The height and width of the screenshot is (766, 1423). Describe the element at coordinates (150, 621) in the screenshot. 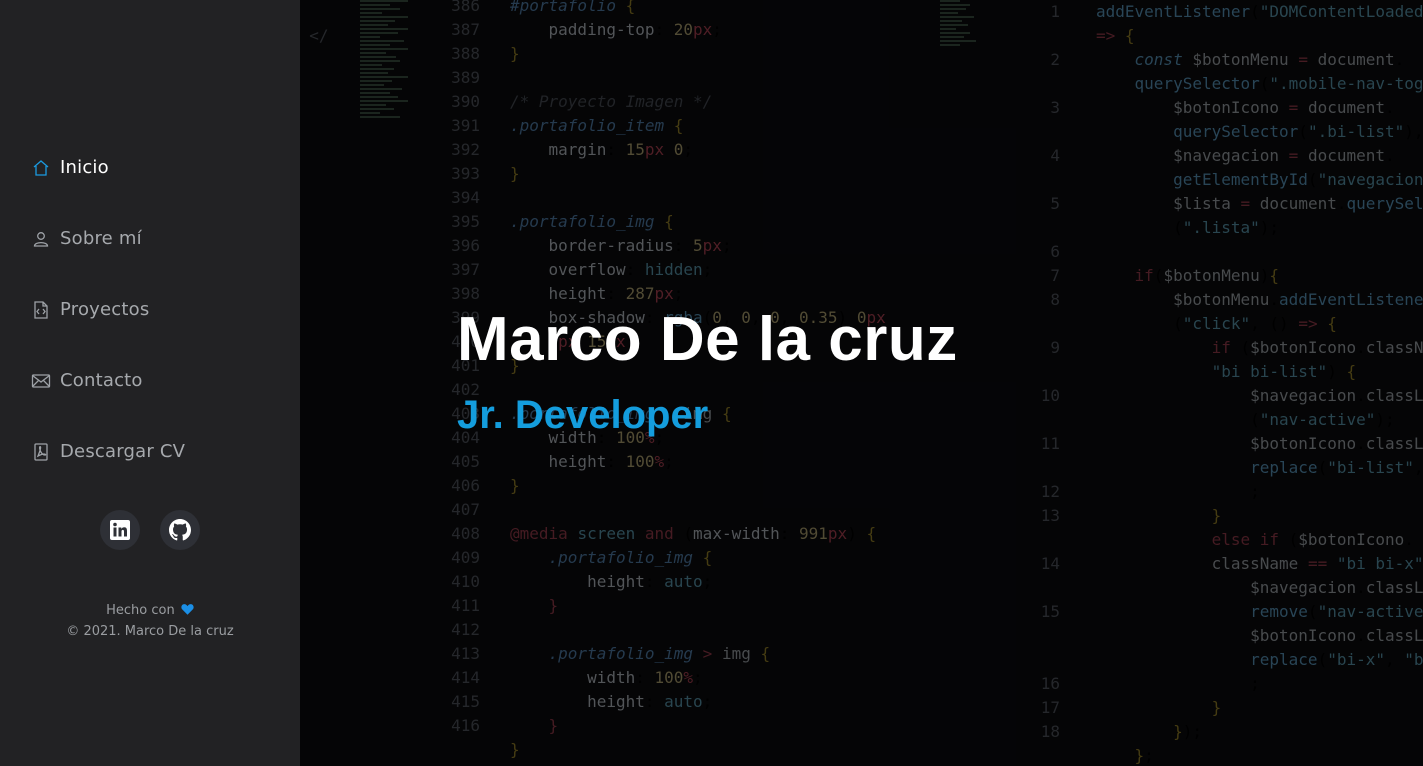

I see `footer-credits: Hecho con © 2021. Marco De la cruz` at that location.